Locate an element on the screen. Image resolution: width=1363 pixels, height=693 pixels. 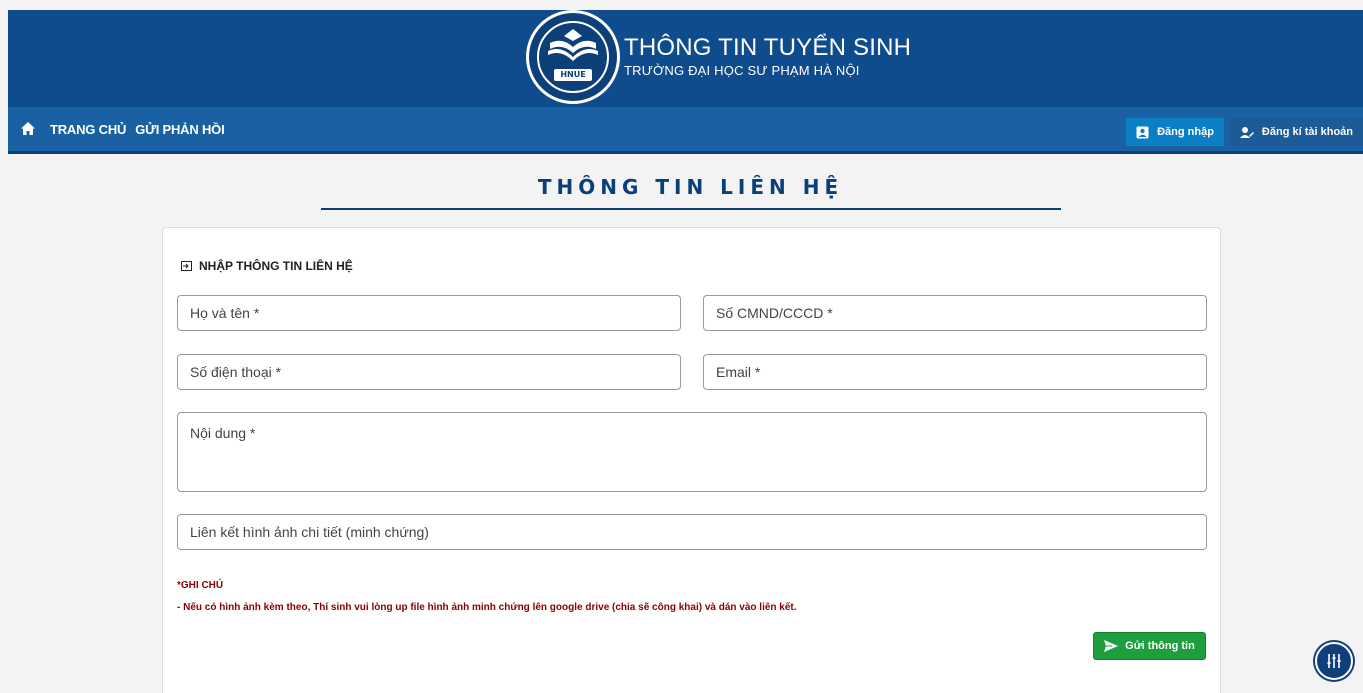
home-icon is located at coordinates (28, 129).